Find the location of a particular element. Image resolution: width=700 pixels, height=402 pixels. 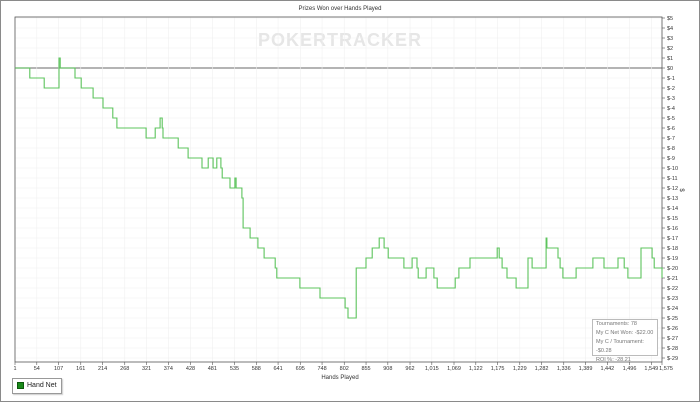

y-tick-label: $-3 is located at coordinates (671, 99).